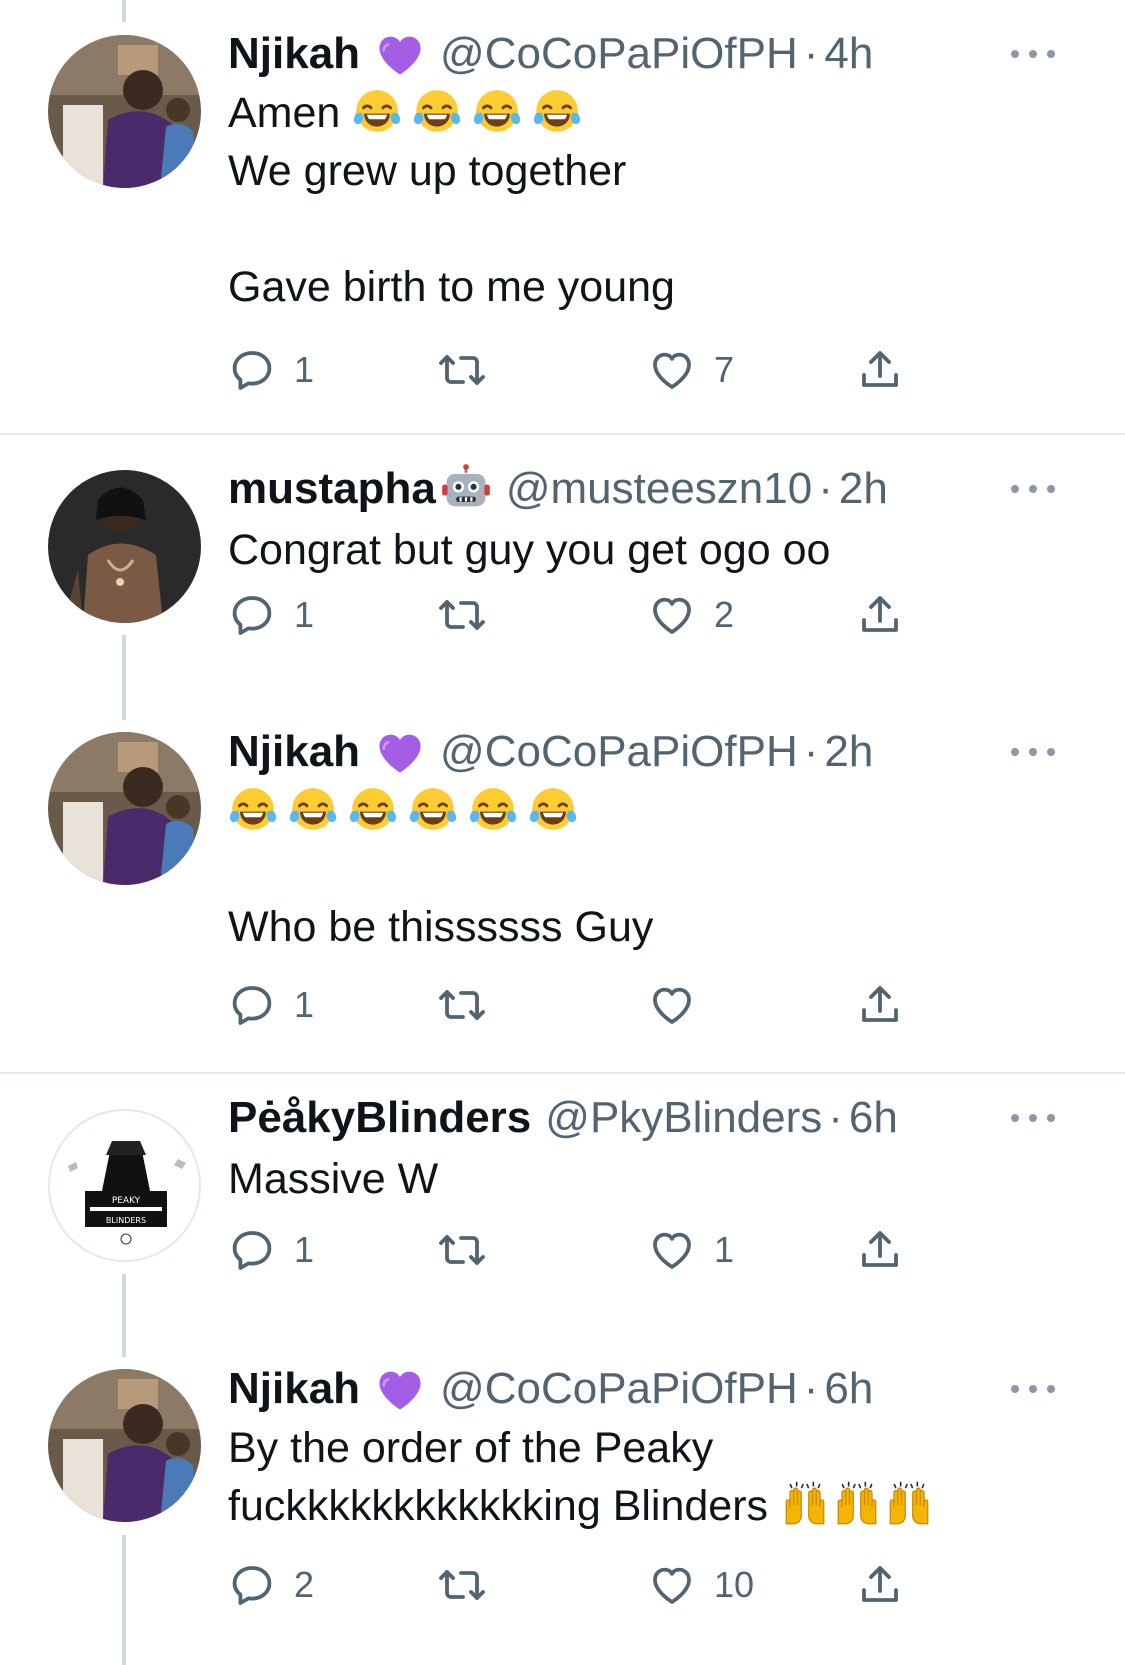 This screenshot has height=1665, width=1125. I want to click on tweet-header: Njikah @CoCoPaPiOfPH · 2h, so click(636, 752).